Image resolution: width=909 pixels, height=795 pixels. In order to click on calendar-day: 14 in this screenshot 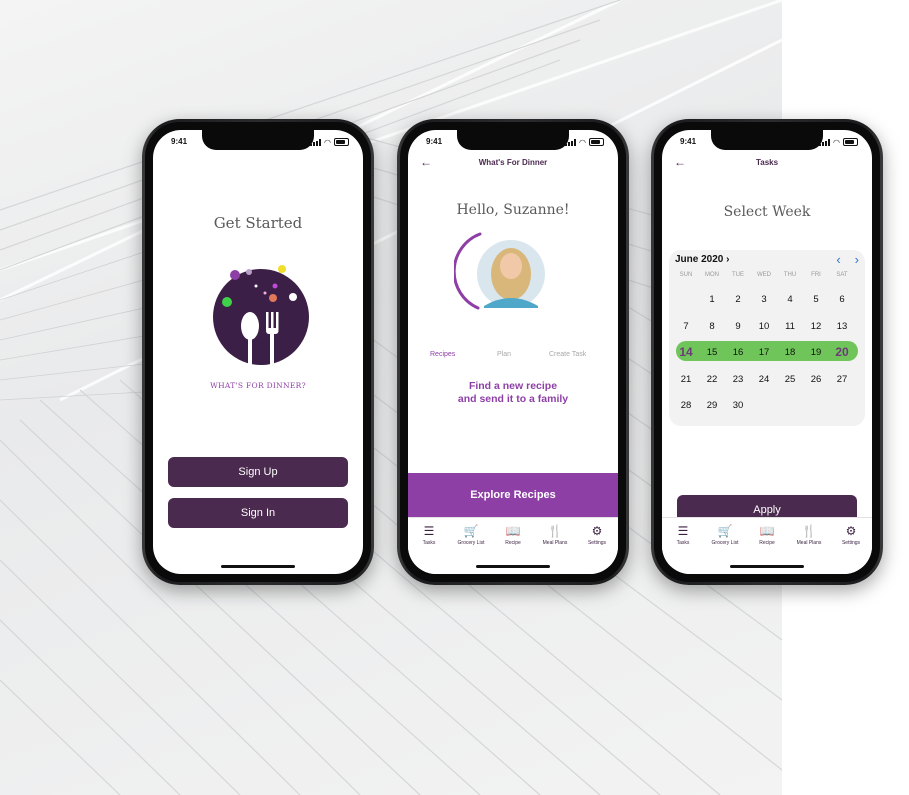, I will do `click(686, 352)`.